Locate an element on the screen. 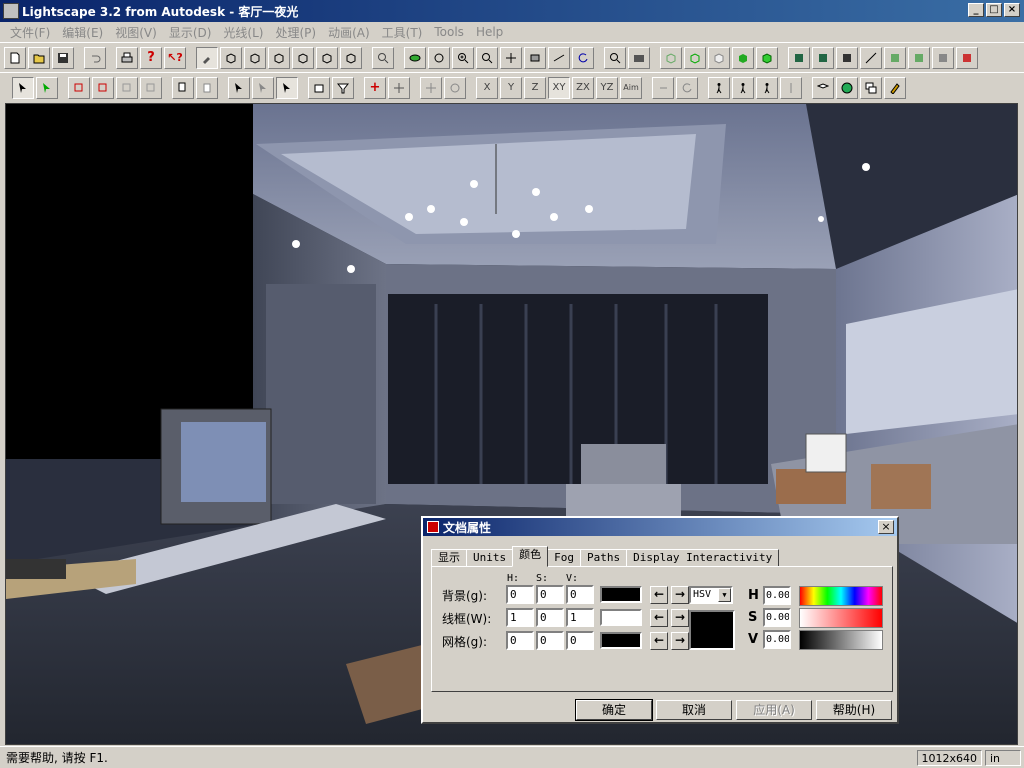  help-button: 帮助(H) is located at coordinates (854, 710).